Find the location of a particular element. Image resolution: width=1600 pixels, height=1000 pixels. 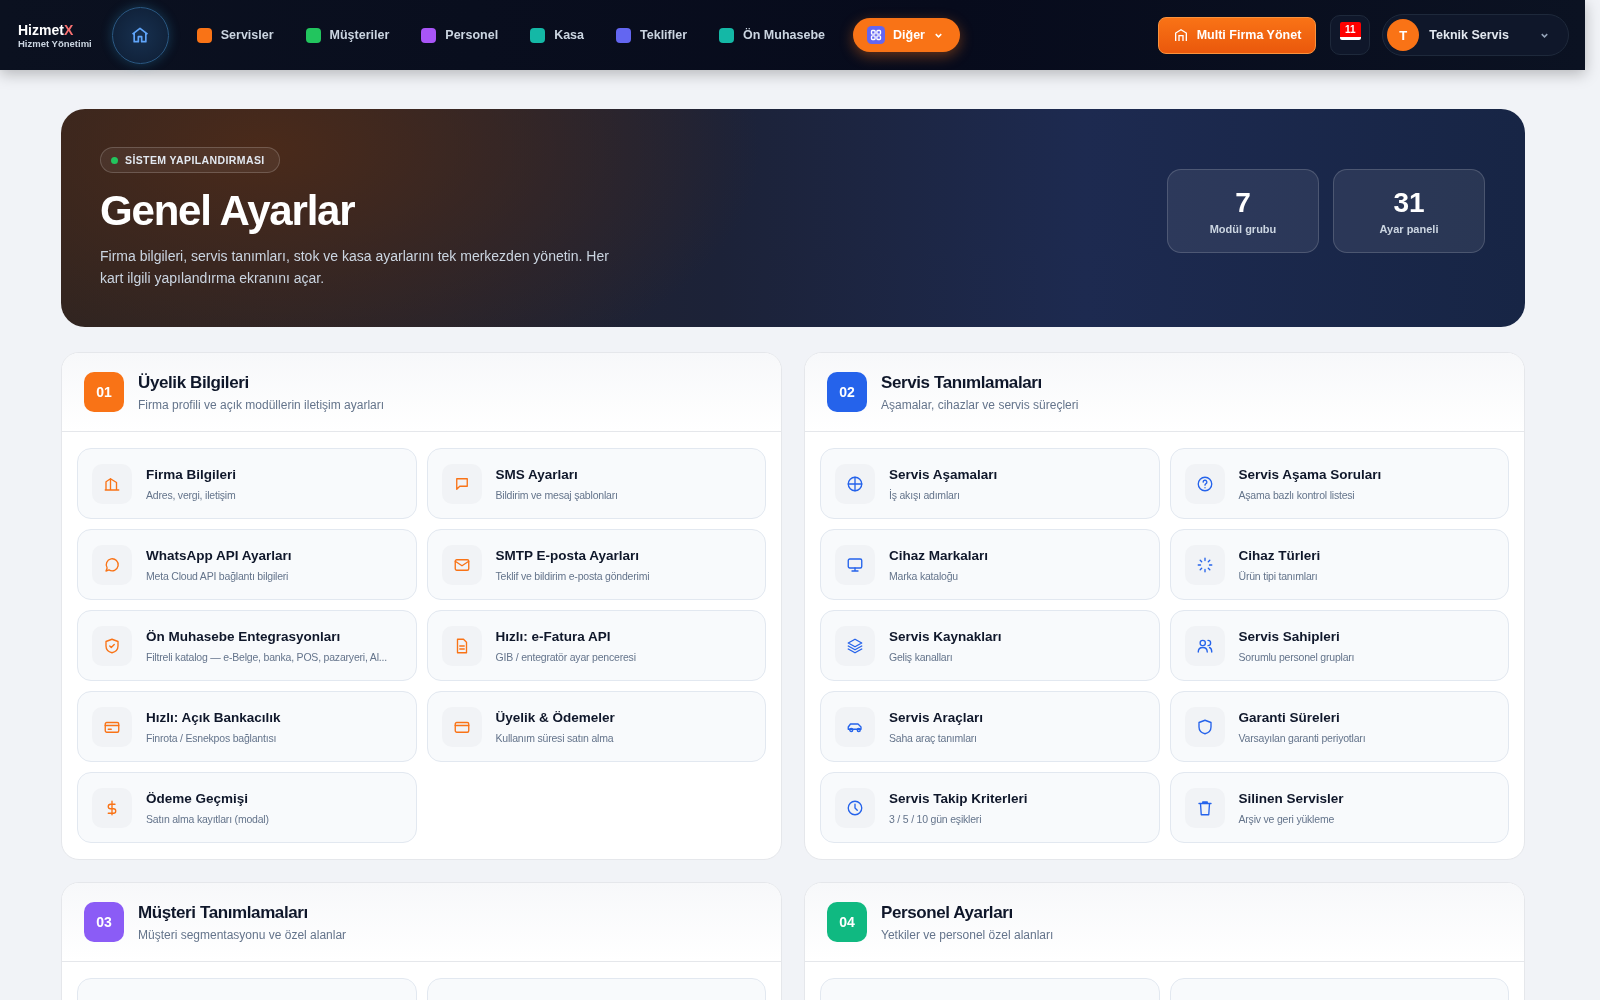

setting-tile: Servis Aşama Soruları Aşama bazlı kontrol listesi is located at coordinates (1339, 483).